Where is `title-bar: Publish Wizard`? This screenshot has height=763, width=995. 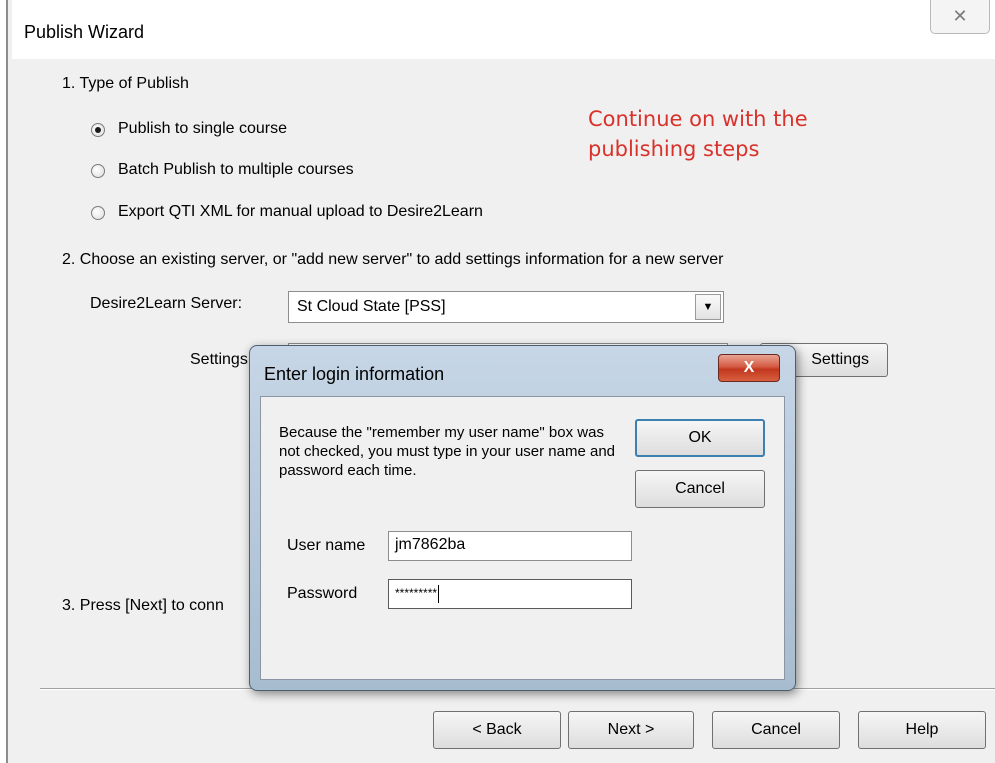
title-bar: Publish Wizard is located at coordinates (497, 30).